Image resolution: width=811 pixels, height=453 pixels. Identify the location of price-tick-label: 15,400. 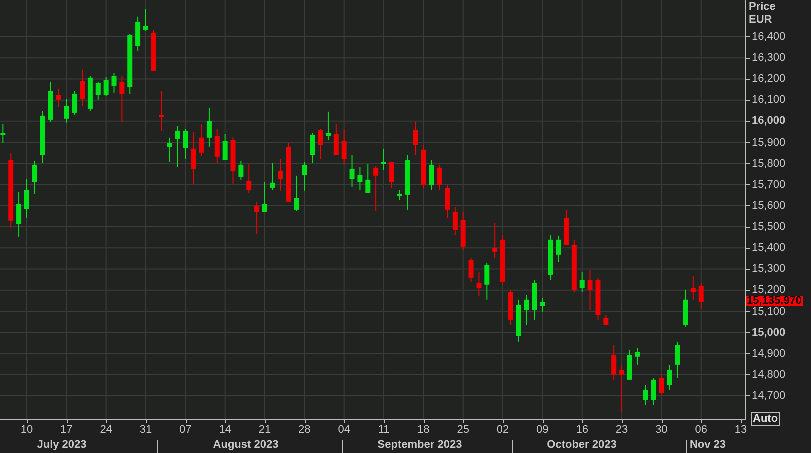
(769, 248).